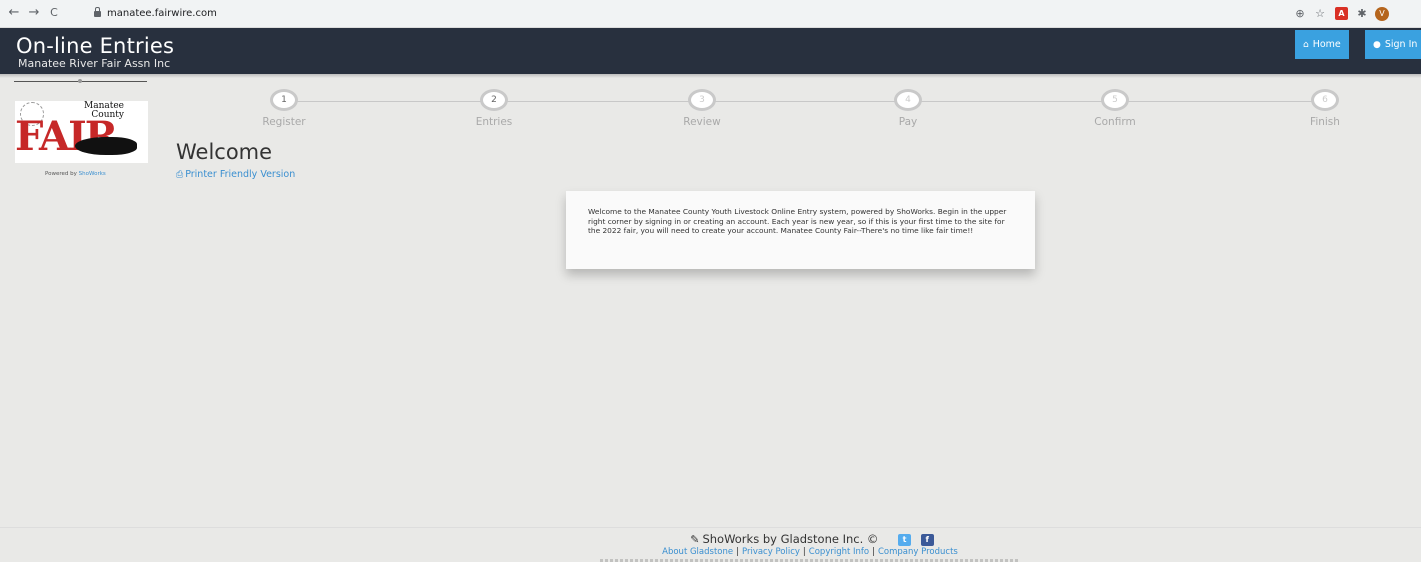 The image size is (1421, 562). I want to click on step-6-circle: 6, so click(1325, 100).